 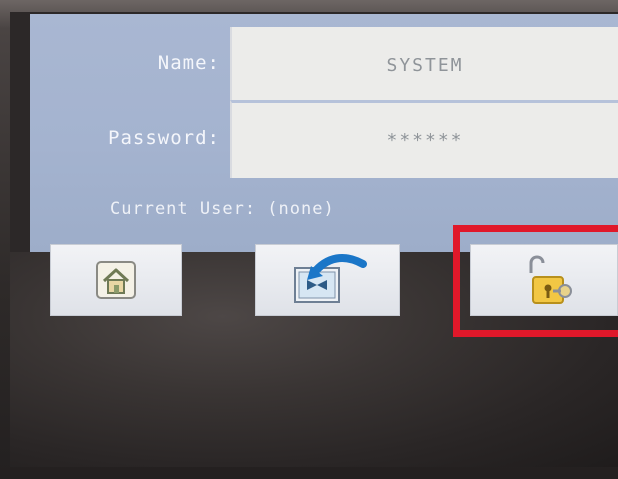 I want to click on transfer-icon, so click(x=328, y=280).